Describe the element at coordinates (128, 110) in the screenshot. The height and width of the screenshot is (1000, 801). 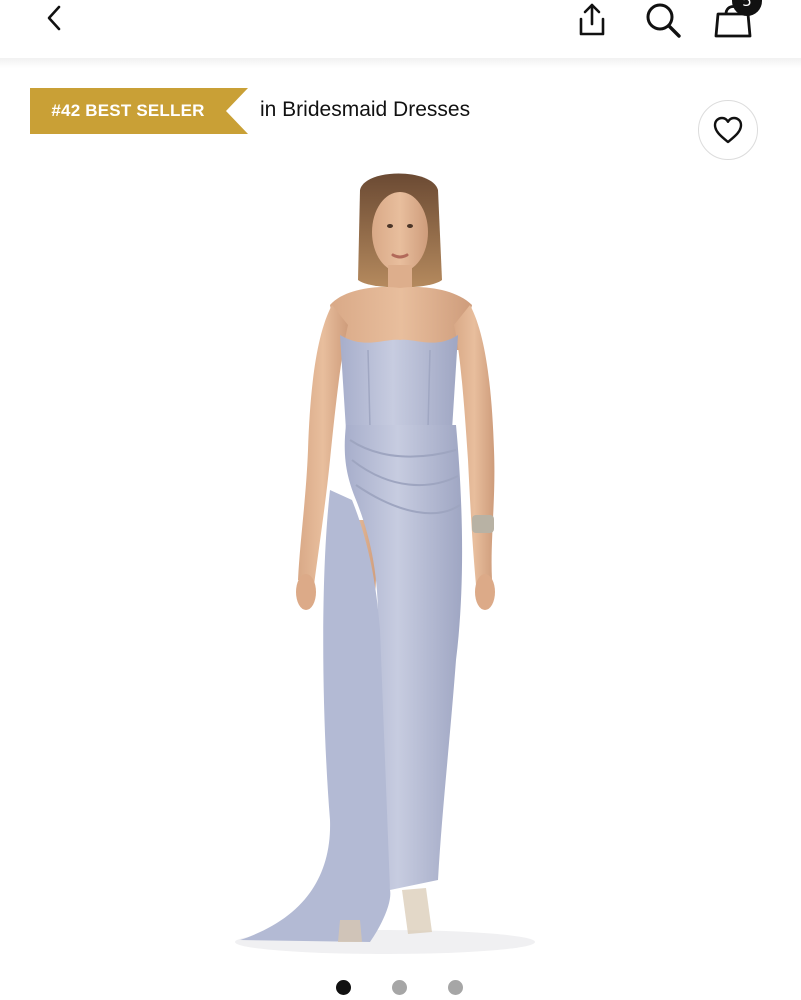
I see `bestseller-rank: #42 BEST SELLER` at that location.